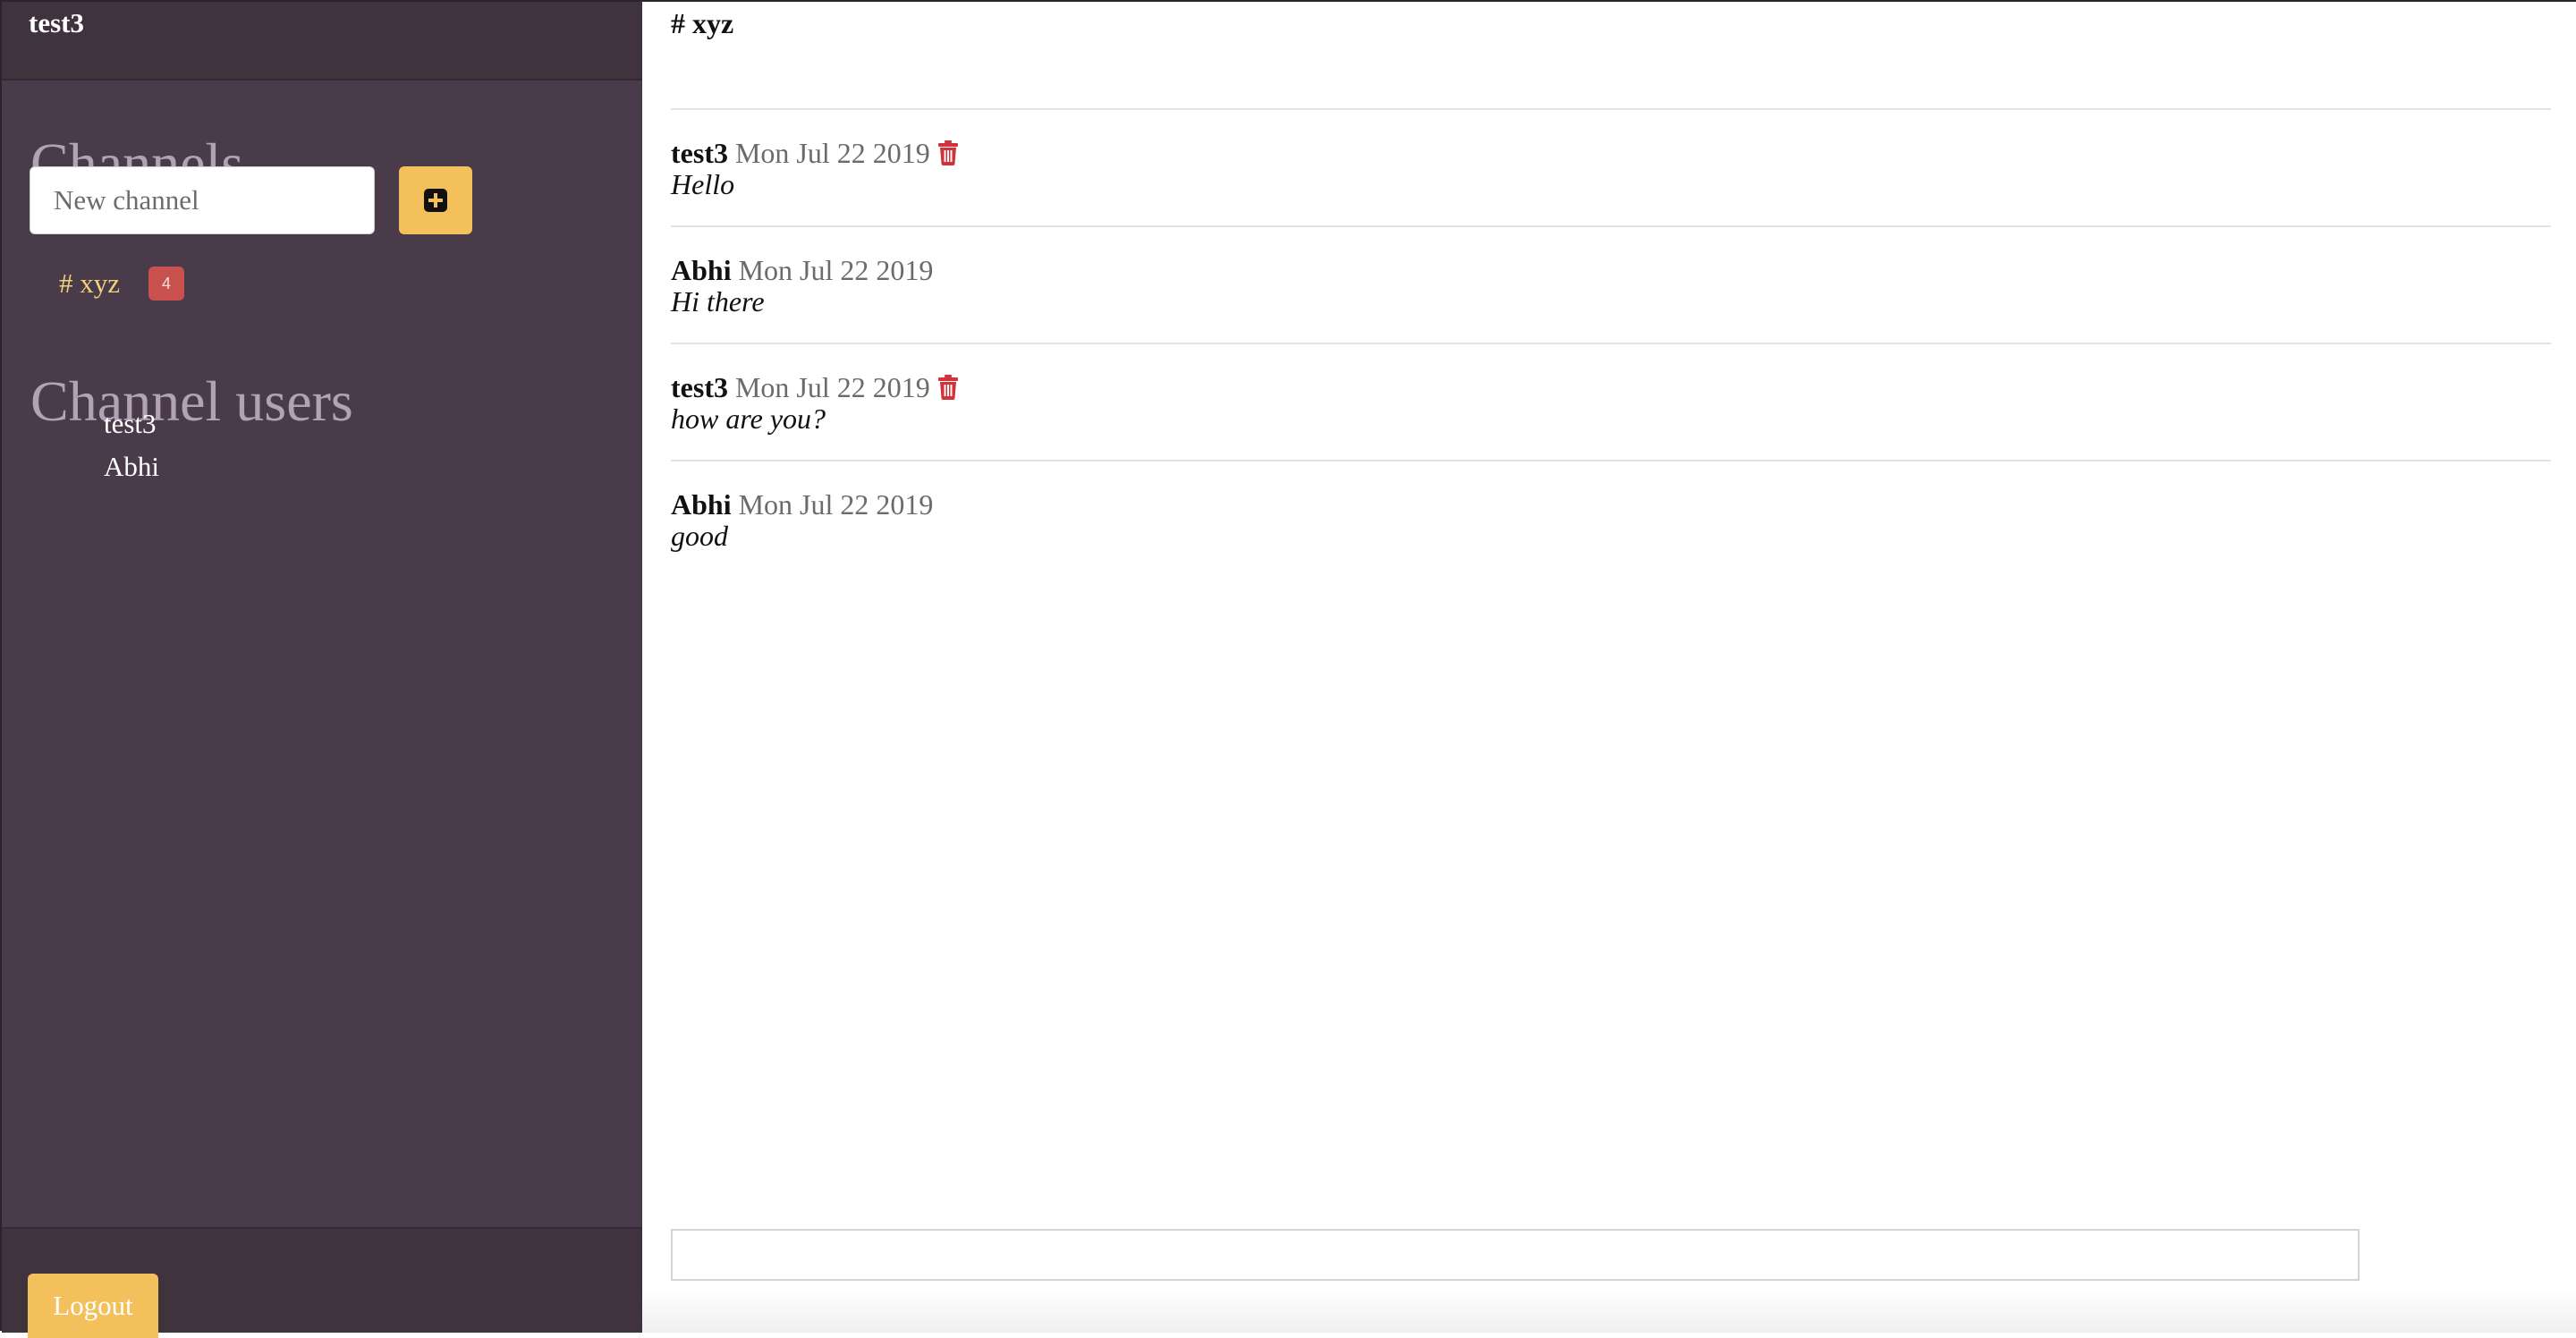 The width and height of the screenshot is (2576, 1338). Describe the element at coordinates (90, 283) in the screenshot. I see `channel-item-label: # xyz` at that location.